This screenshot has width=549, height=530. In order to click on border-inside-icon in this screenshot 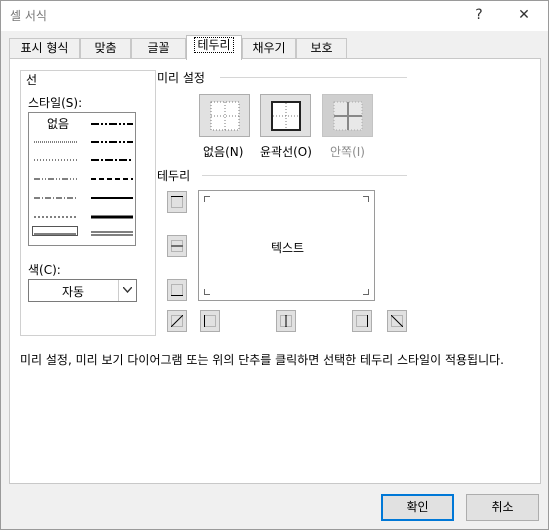, I will do `click(348, 116)`.